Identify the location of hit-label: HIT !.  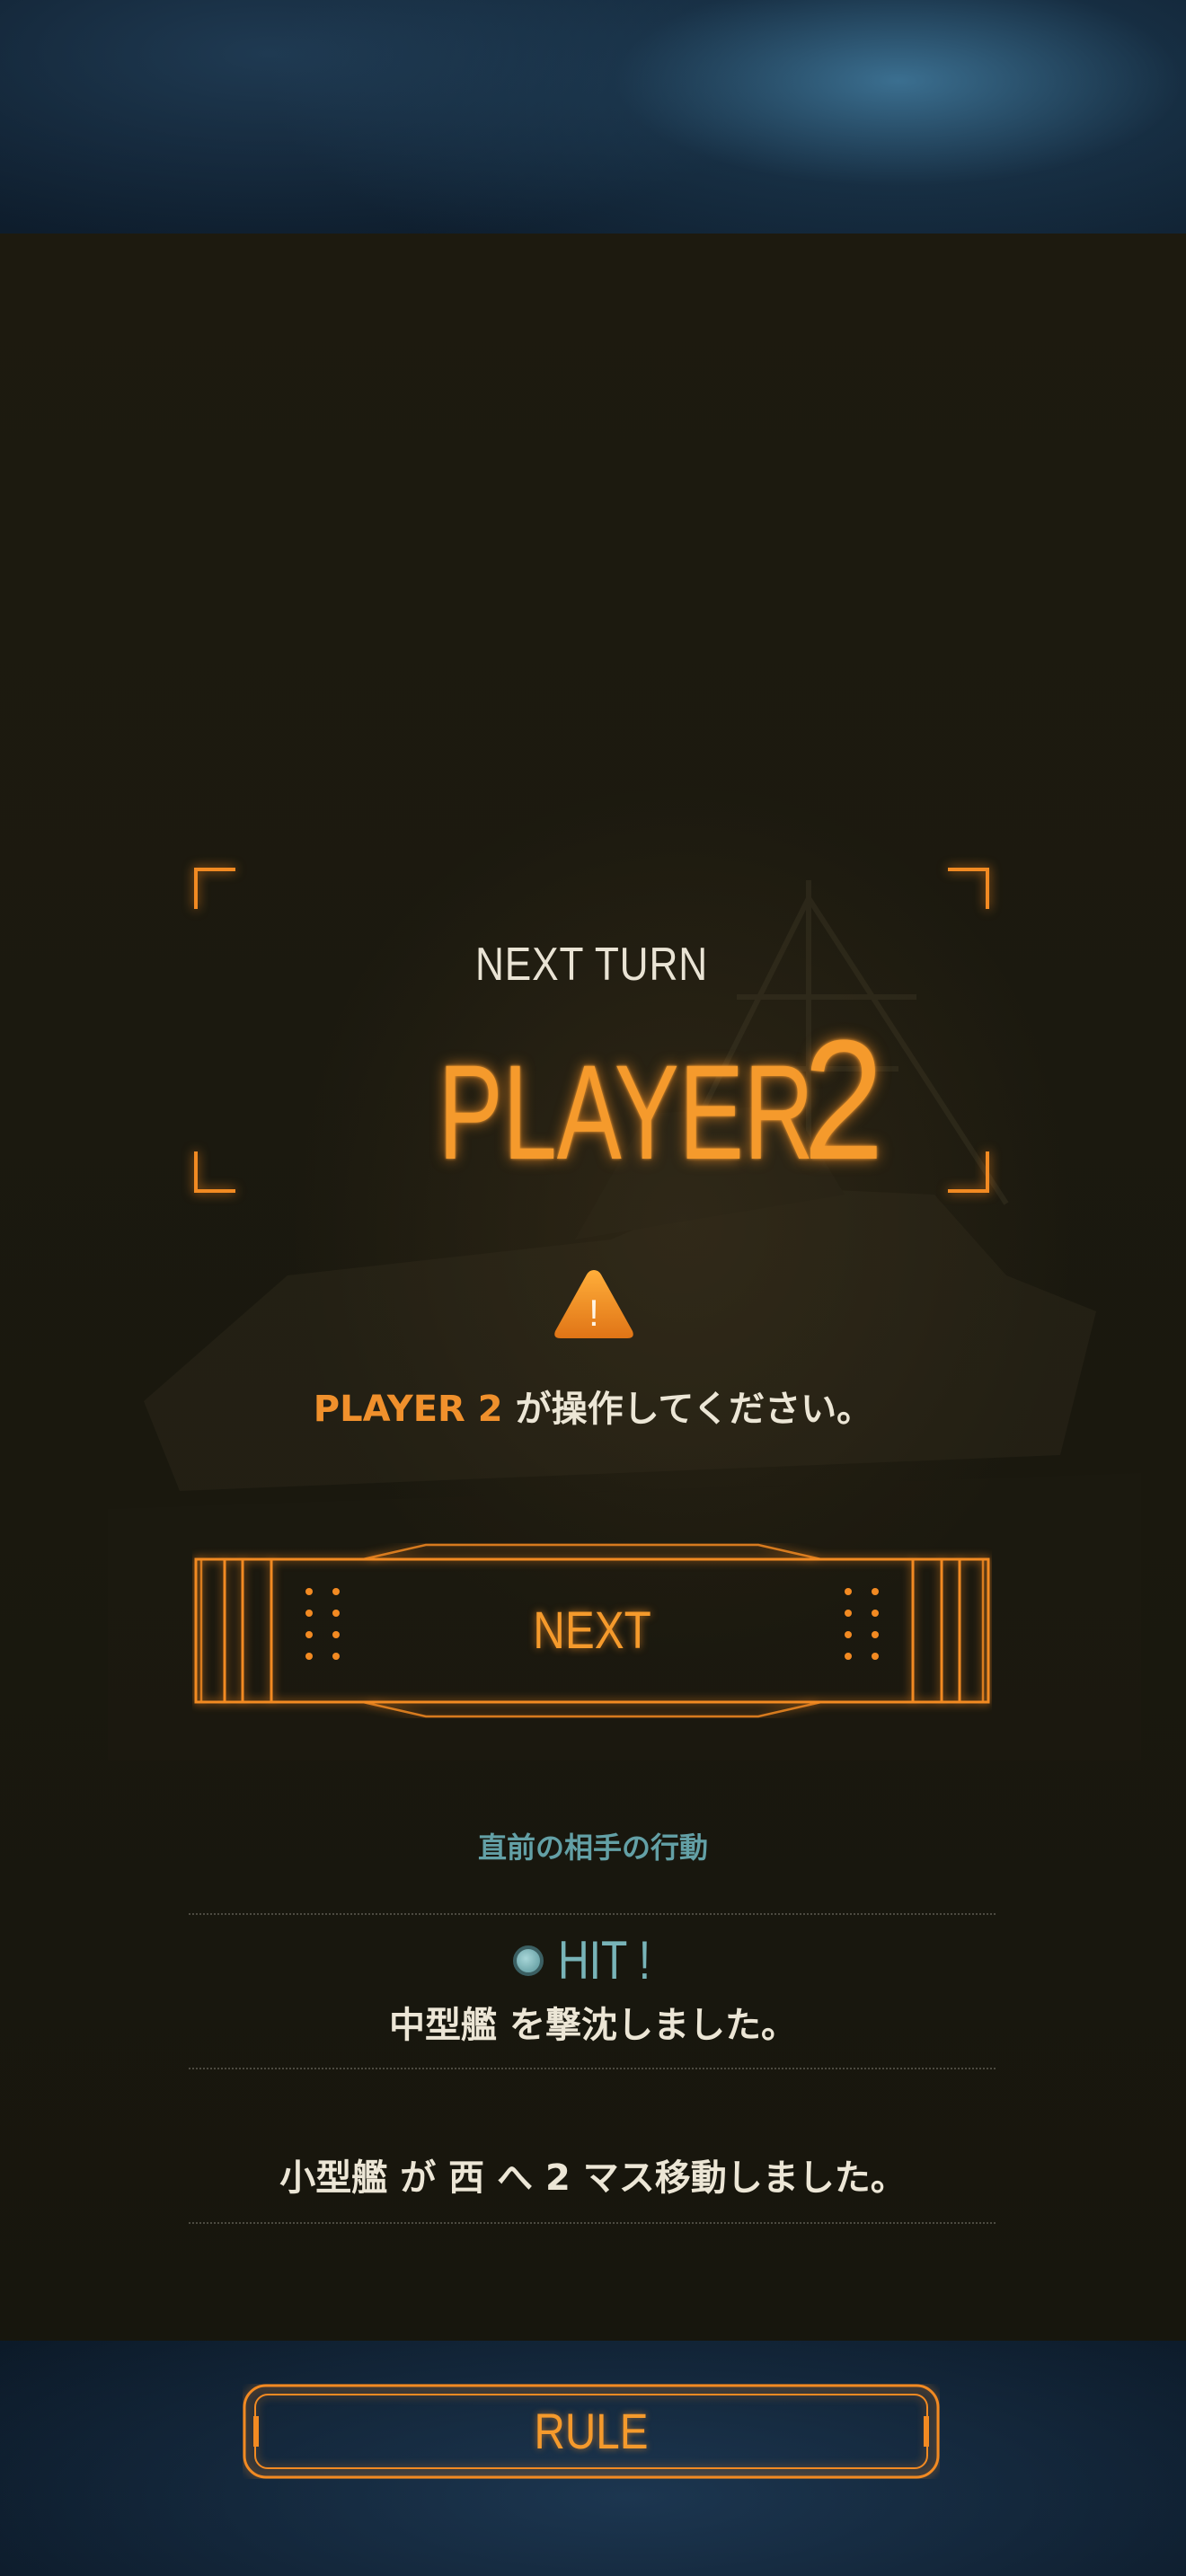
(604, 1960).